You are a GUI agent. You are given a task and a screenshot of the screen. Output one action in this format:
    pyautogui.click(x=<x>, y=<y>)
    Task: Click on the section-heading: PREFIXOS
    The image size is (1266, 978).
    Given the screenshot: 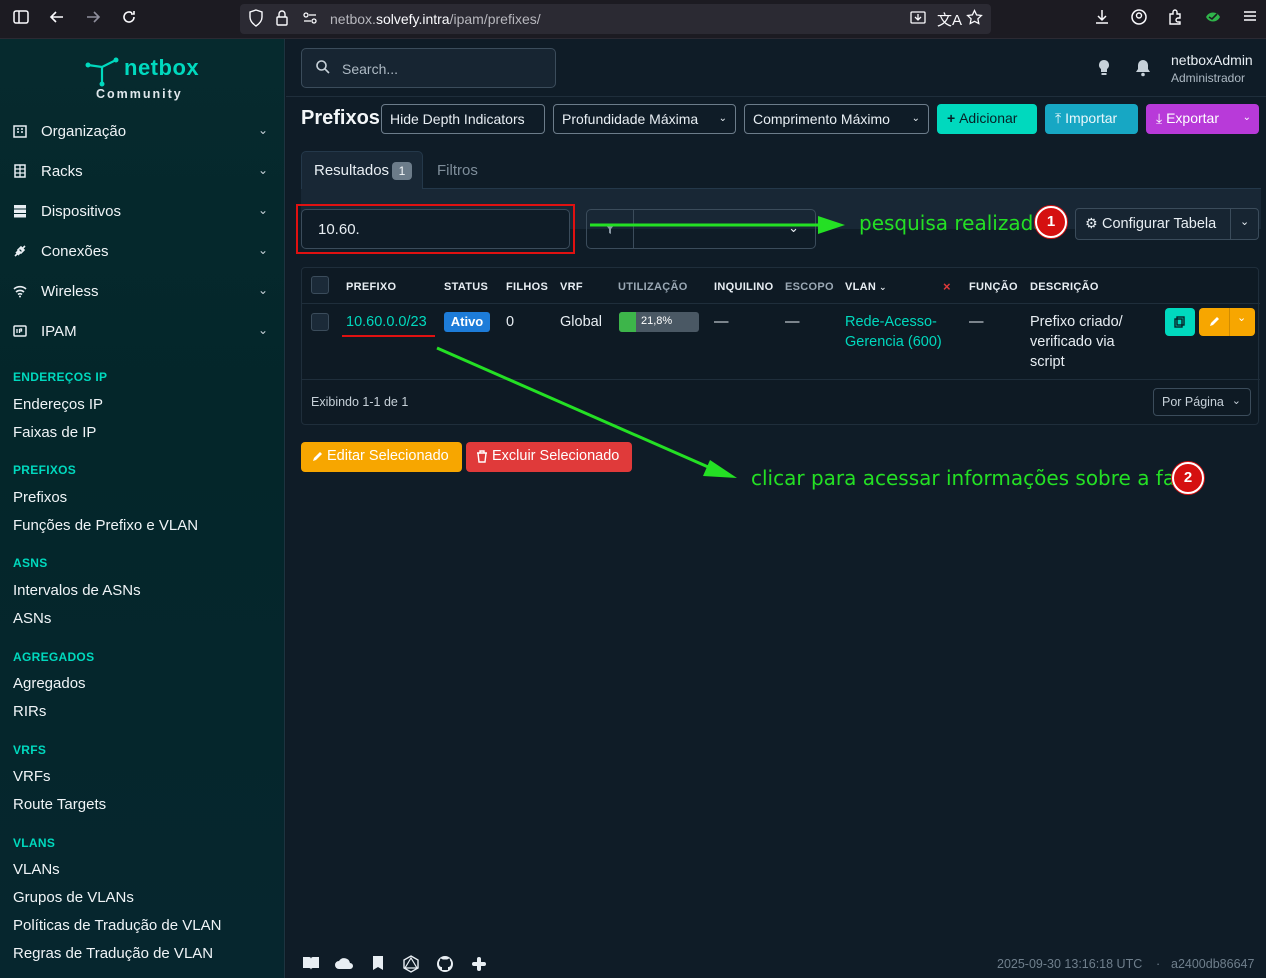 What is the action you would take?
    pyautogui.click(x=45, y=470)
    